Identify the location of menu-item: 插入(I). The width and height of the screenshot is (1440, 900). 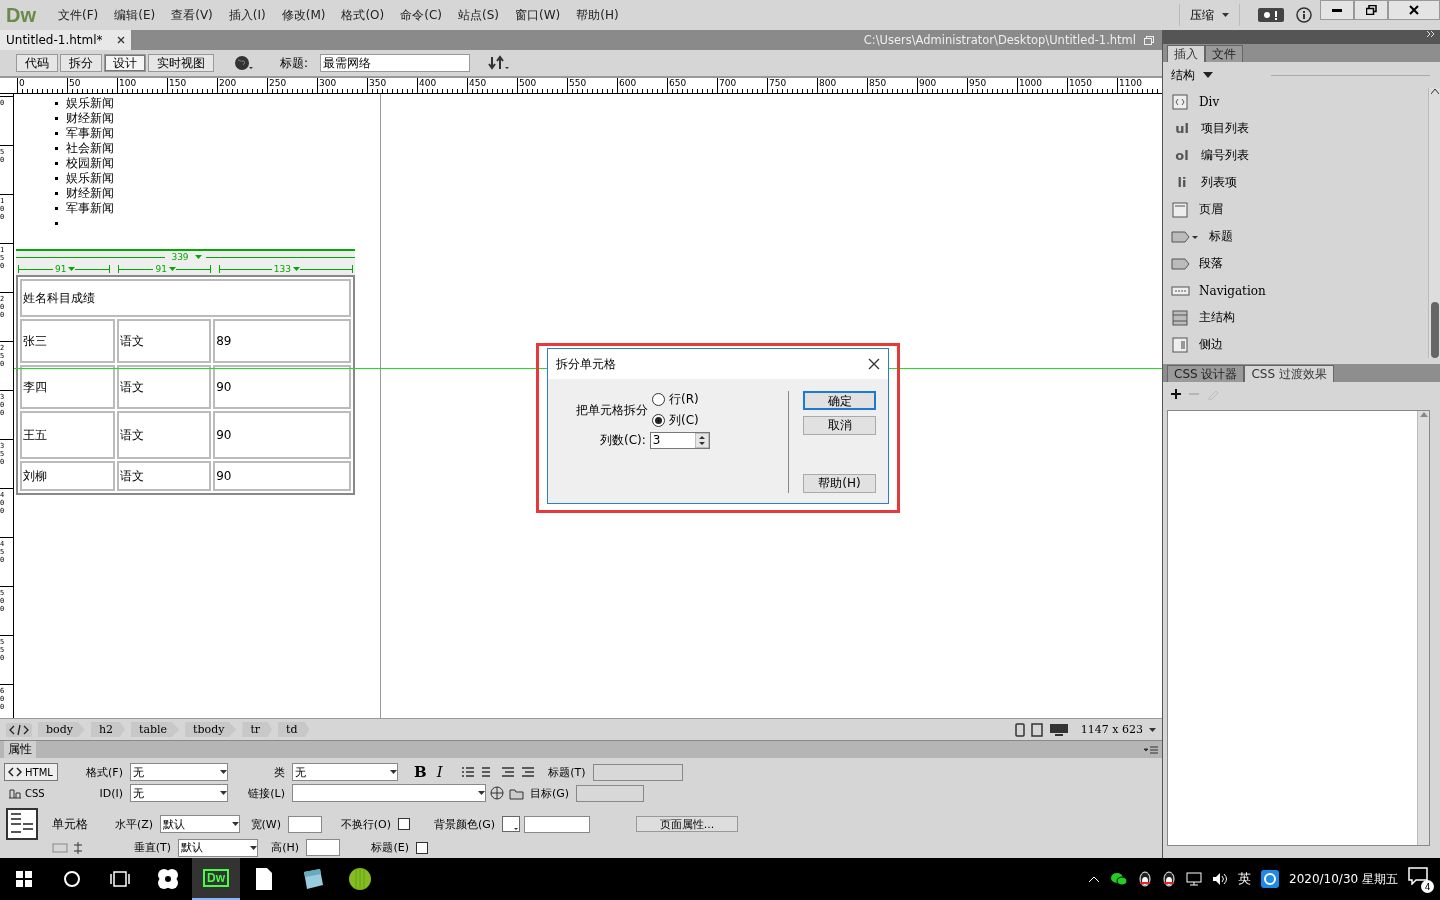
(247, 15).